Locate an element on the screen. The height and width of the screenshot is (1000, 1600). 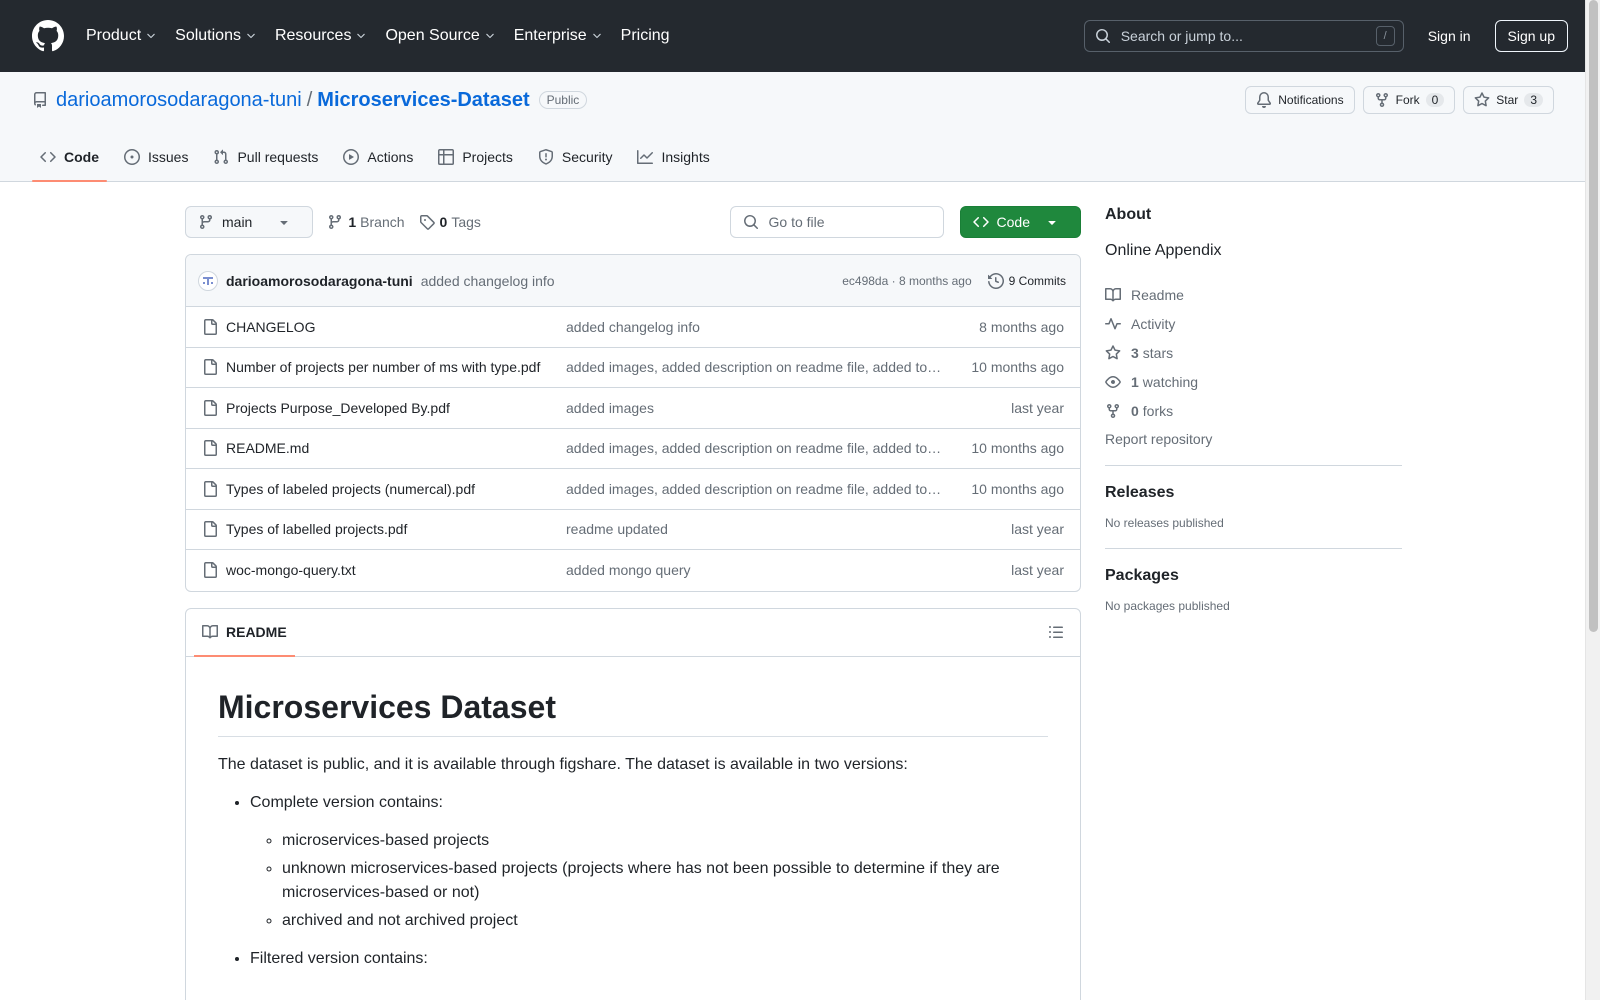
file-commit-time: 10 months ago is located at coordinates (1017, 488).